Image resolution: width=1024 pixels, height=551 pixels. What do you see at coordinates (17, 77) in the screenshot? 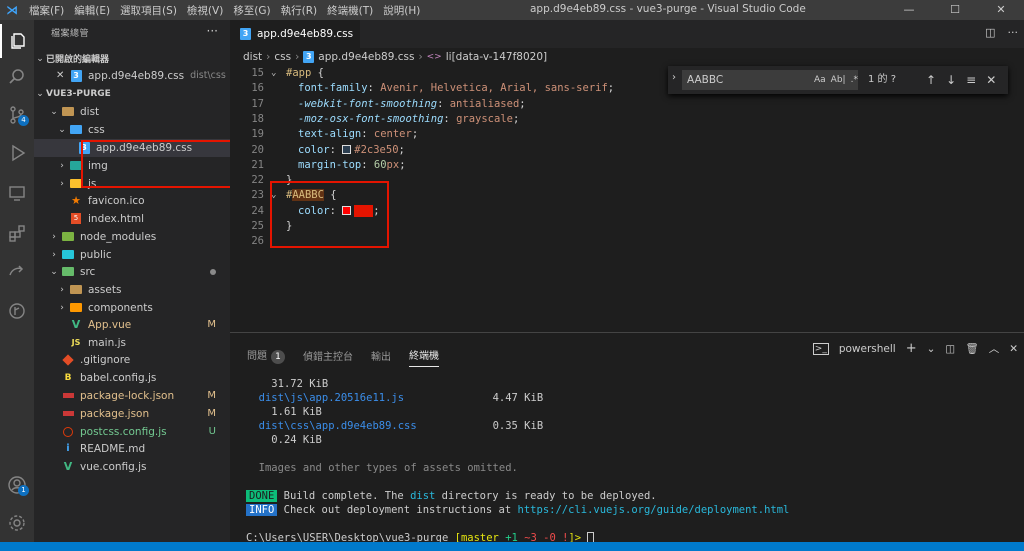
I see `search-icon` at bounding box center [17, 77].